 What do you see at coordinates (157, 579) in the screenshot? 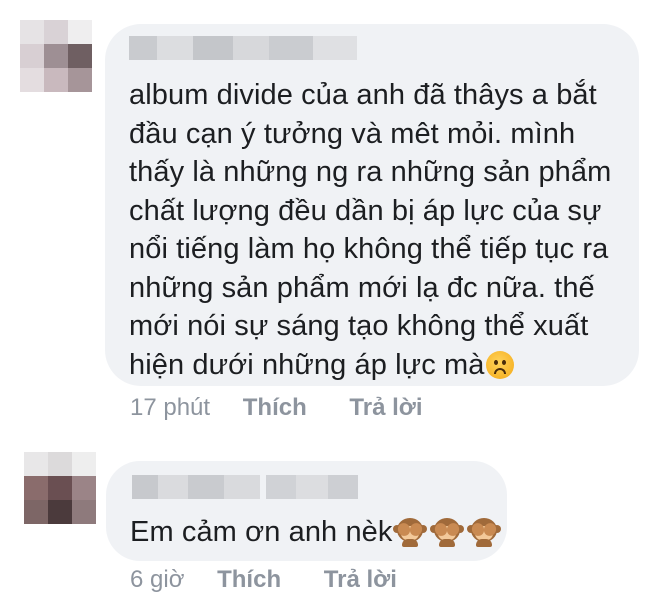
I see `timestamp: 6 giờ` at bounding box center [157, 579].